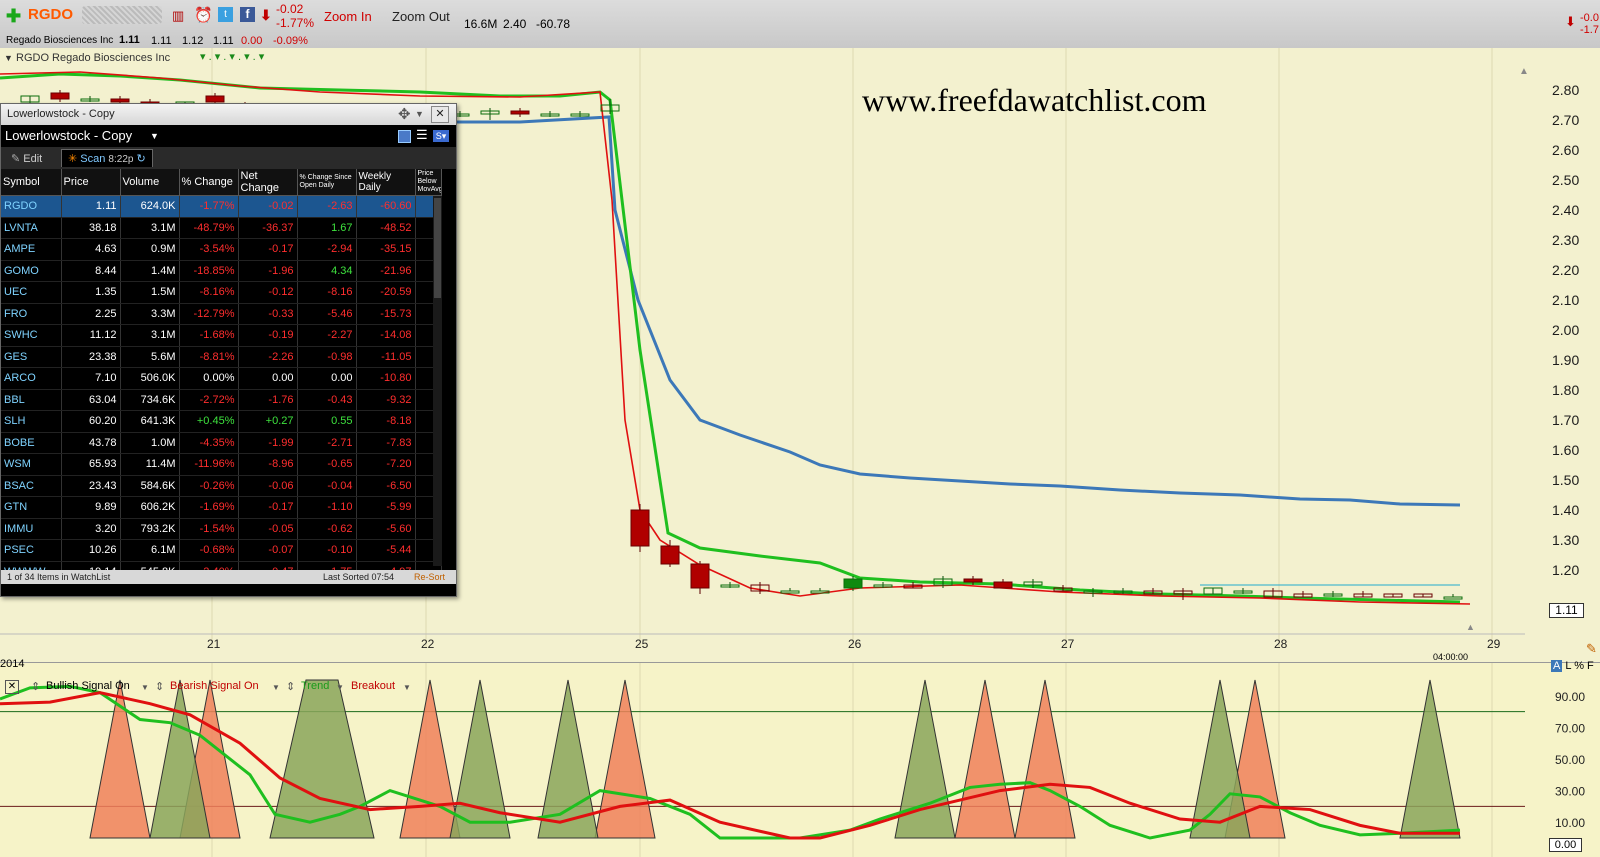 This screenshot has width=1600, height=857. Describe the element at coordinates (221, 400) in the screenshot. I see `table-row: BBL 63.04 734.6K -2.72% -1.76 -0.43 -9.32` at that location.